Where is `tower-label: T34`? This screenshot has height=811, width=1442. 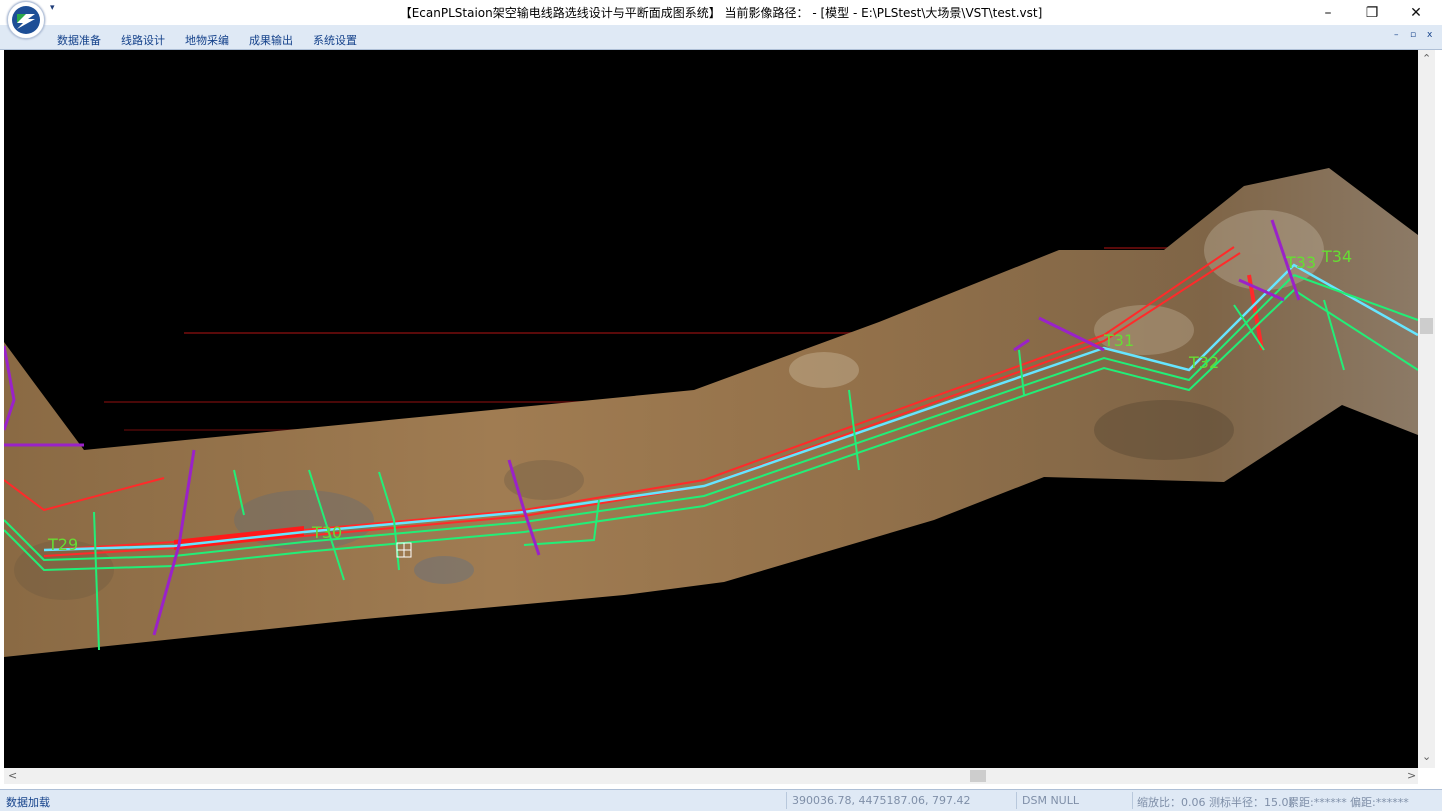
tower-label: T34 is located at coordinates (1336, 256).